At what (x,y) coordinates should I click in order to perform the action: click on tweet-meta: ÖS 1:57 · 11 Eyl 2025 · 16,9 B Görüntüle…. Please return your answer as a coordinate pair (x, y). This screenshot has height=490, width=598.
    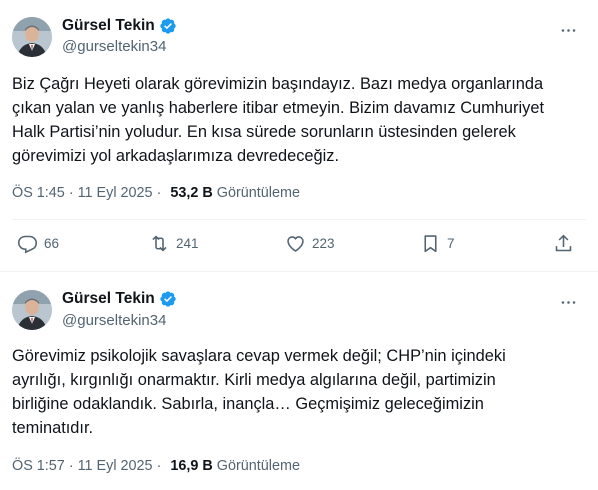
    Looking at the image, I should click on (156, 466).